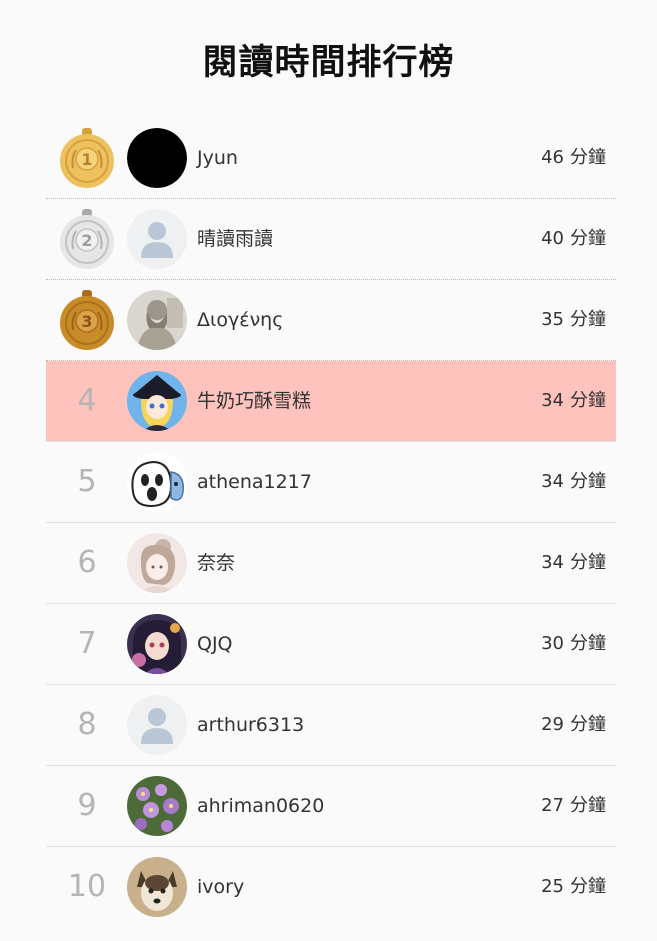 This screenshot has width=657, height=941. Describe the element at coordinates (250, 725) in the screenshot. I see `user-name: arthur6313` at that location.